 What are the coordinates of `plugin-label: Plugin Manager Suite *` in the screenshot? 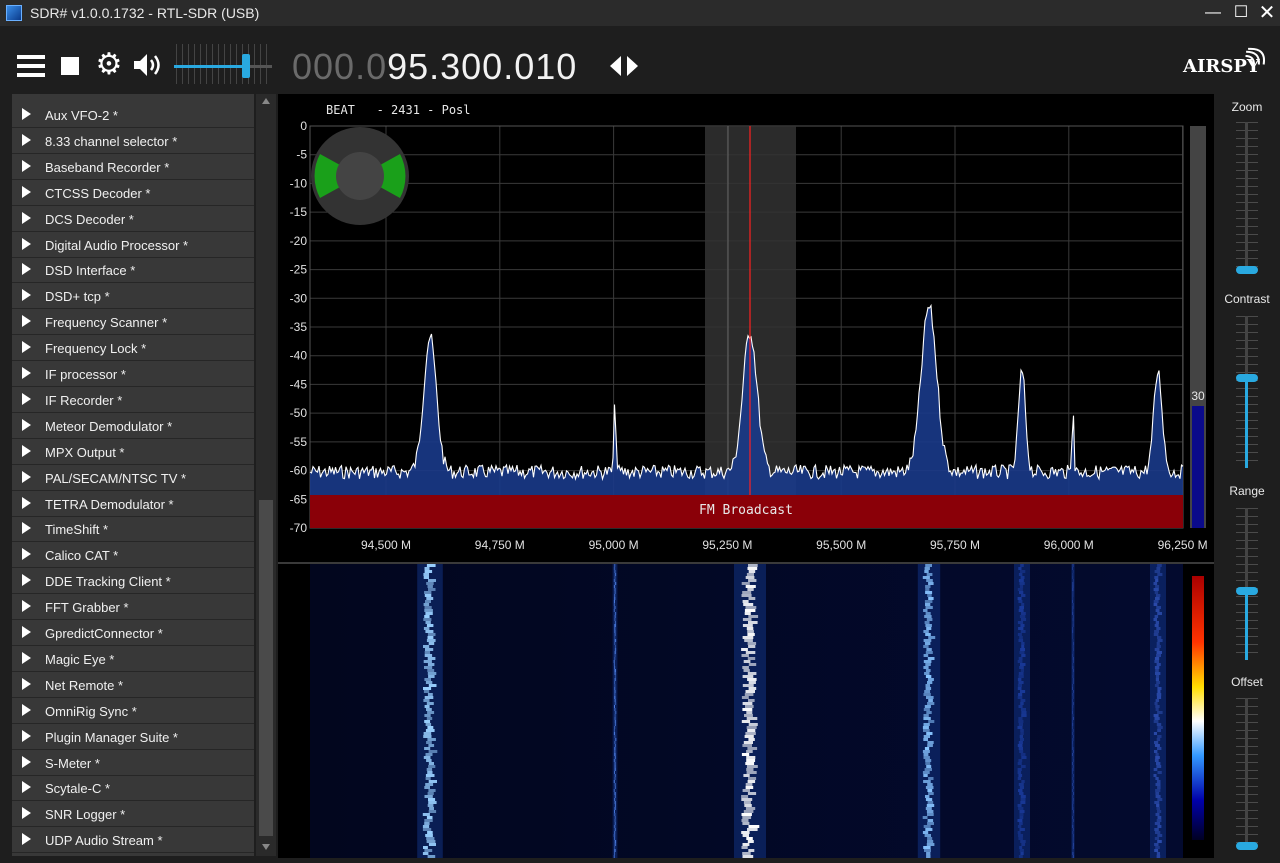 It's located at (111, 737).